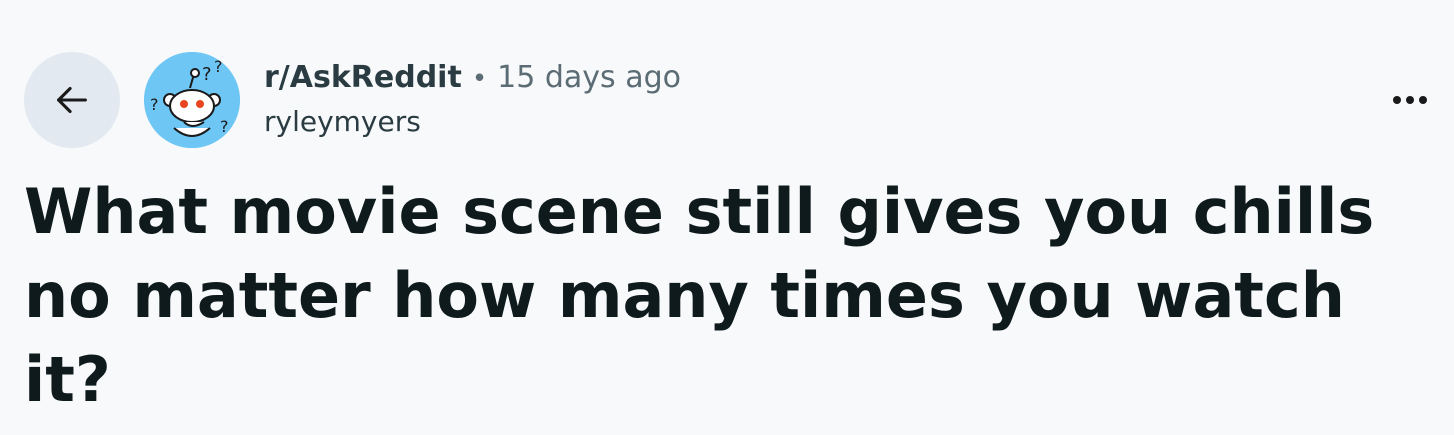  I want to click on snoo-avatar-icon: ? ? ? ?, so click(192, 100).